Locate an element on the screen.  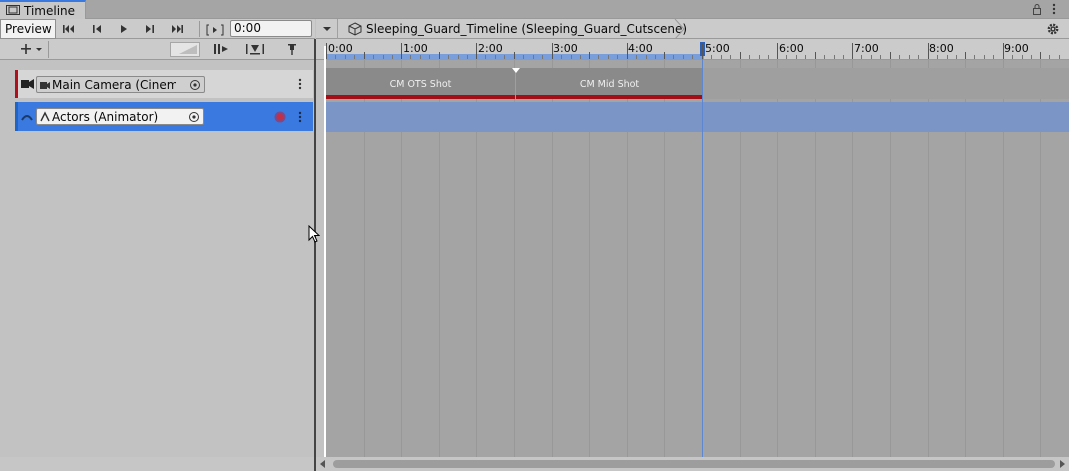
clip-label: CM OTS Shot is located at coordinates (420, 84).